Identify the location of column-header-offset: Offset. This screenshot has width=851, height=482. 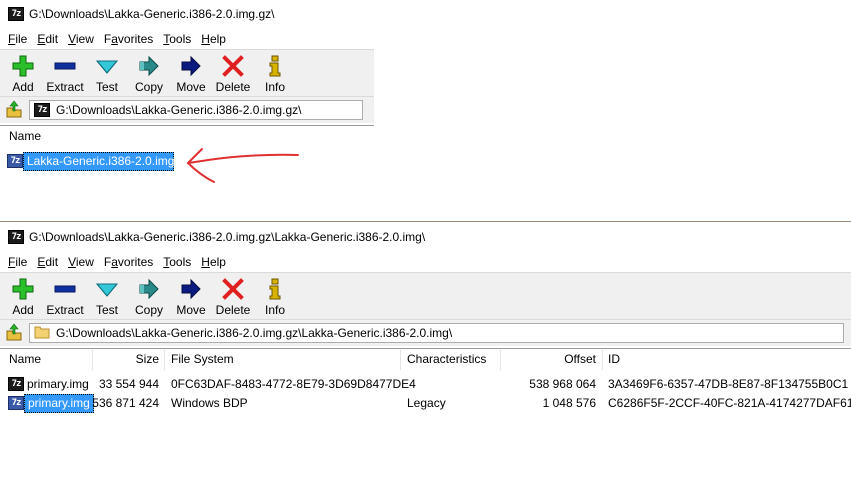
(548, 359).